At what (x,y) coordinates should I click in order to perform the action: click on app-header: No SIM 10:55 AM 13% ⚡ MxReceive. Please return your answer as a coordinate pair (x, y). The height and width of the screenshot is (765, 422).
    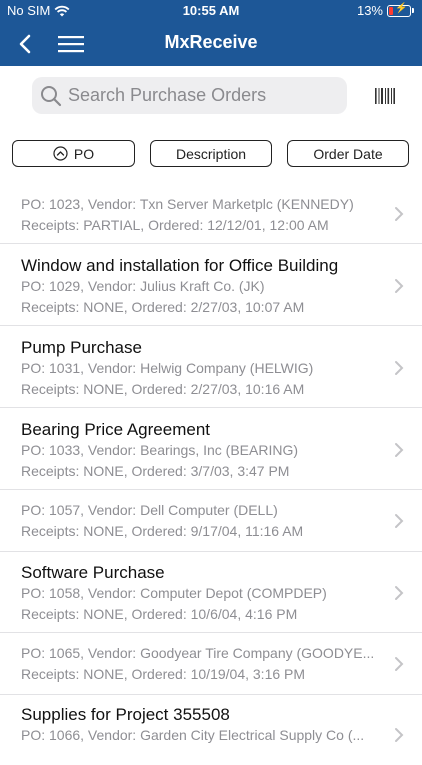
    Looking at the image, I should click on (211, 33).